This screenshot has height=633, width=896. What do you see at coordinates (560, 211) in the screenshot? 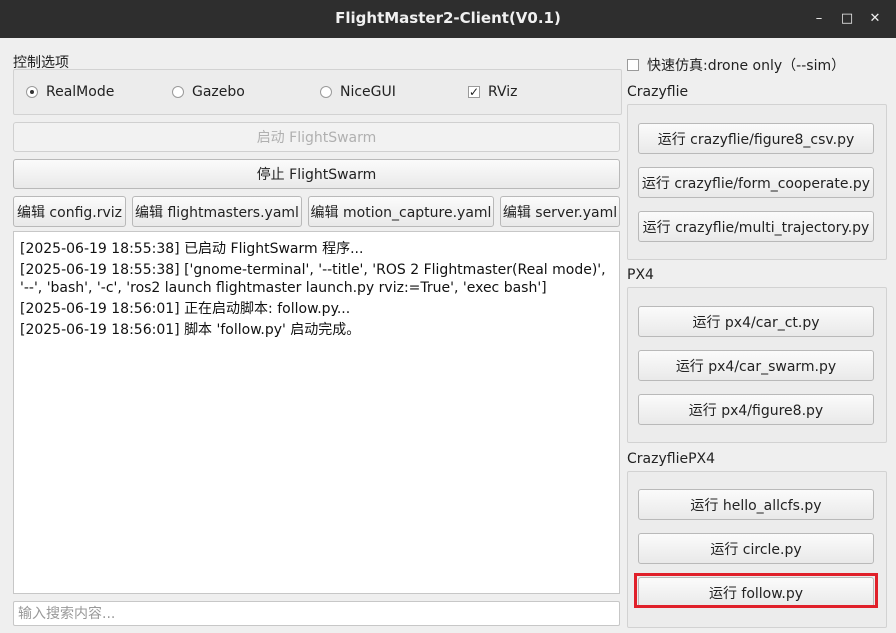
I see `edit-server-button: 编辑 server.yaml` at bounding box center [560, 211].